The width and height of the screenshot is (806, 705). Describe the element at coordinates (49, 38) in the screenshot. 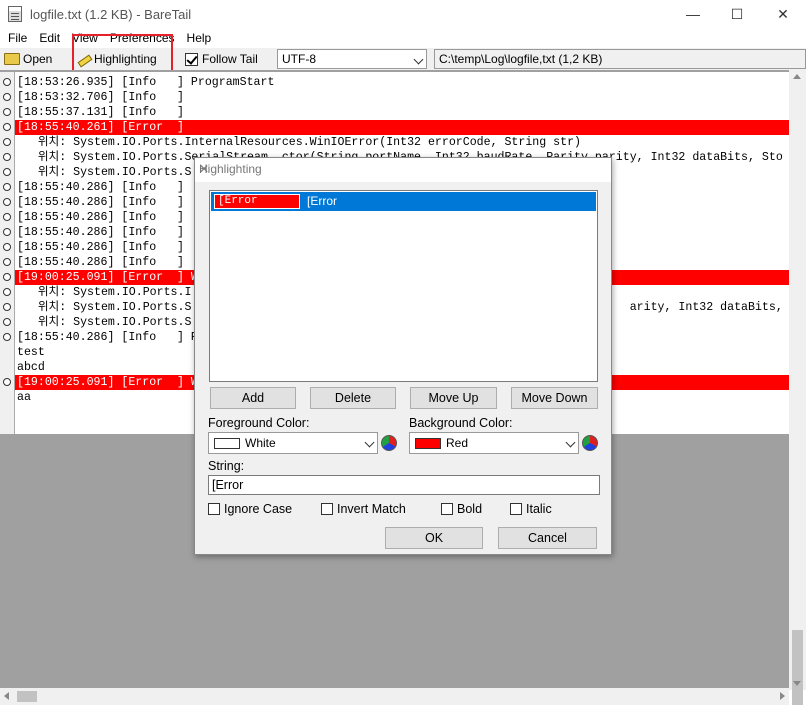

I see `menu-edit: Edit` at that location.